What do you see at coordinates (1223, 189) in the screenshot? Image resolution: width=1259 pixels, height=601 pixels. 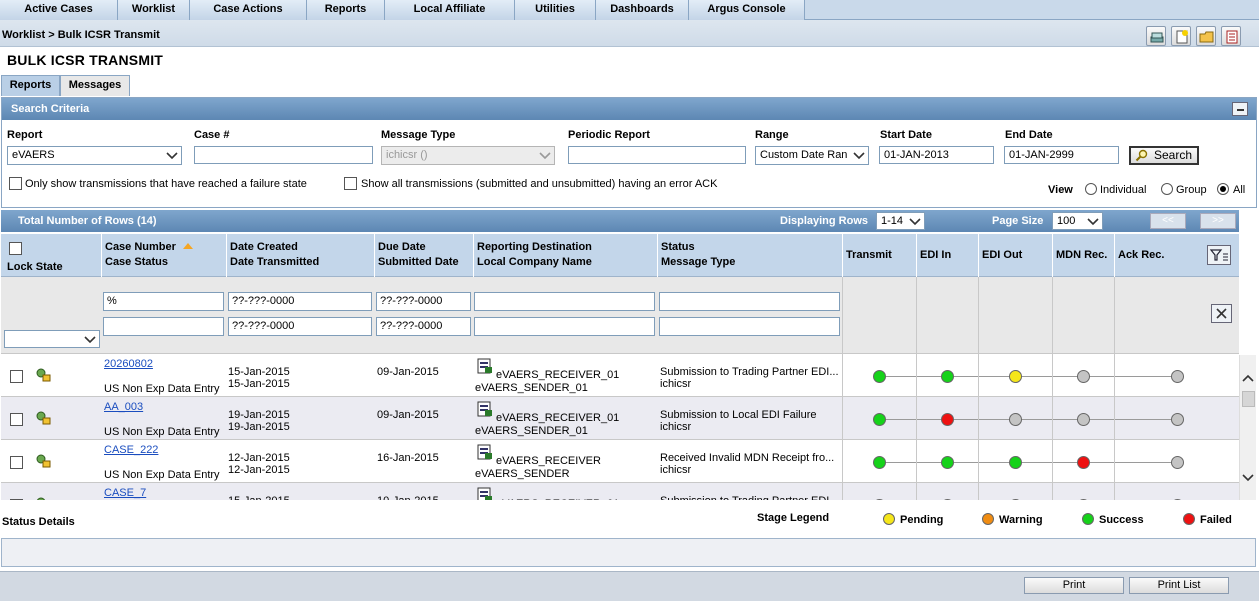 I see `view-all-radio` at bounding box center [1223, 189].